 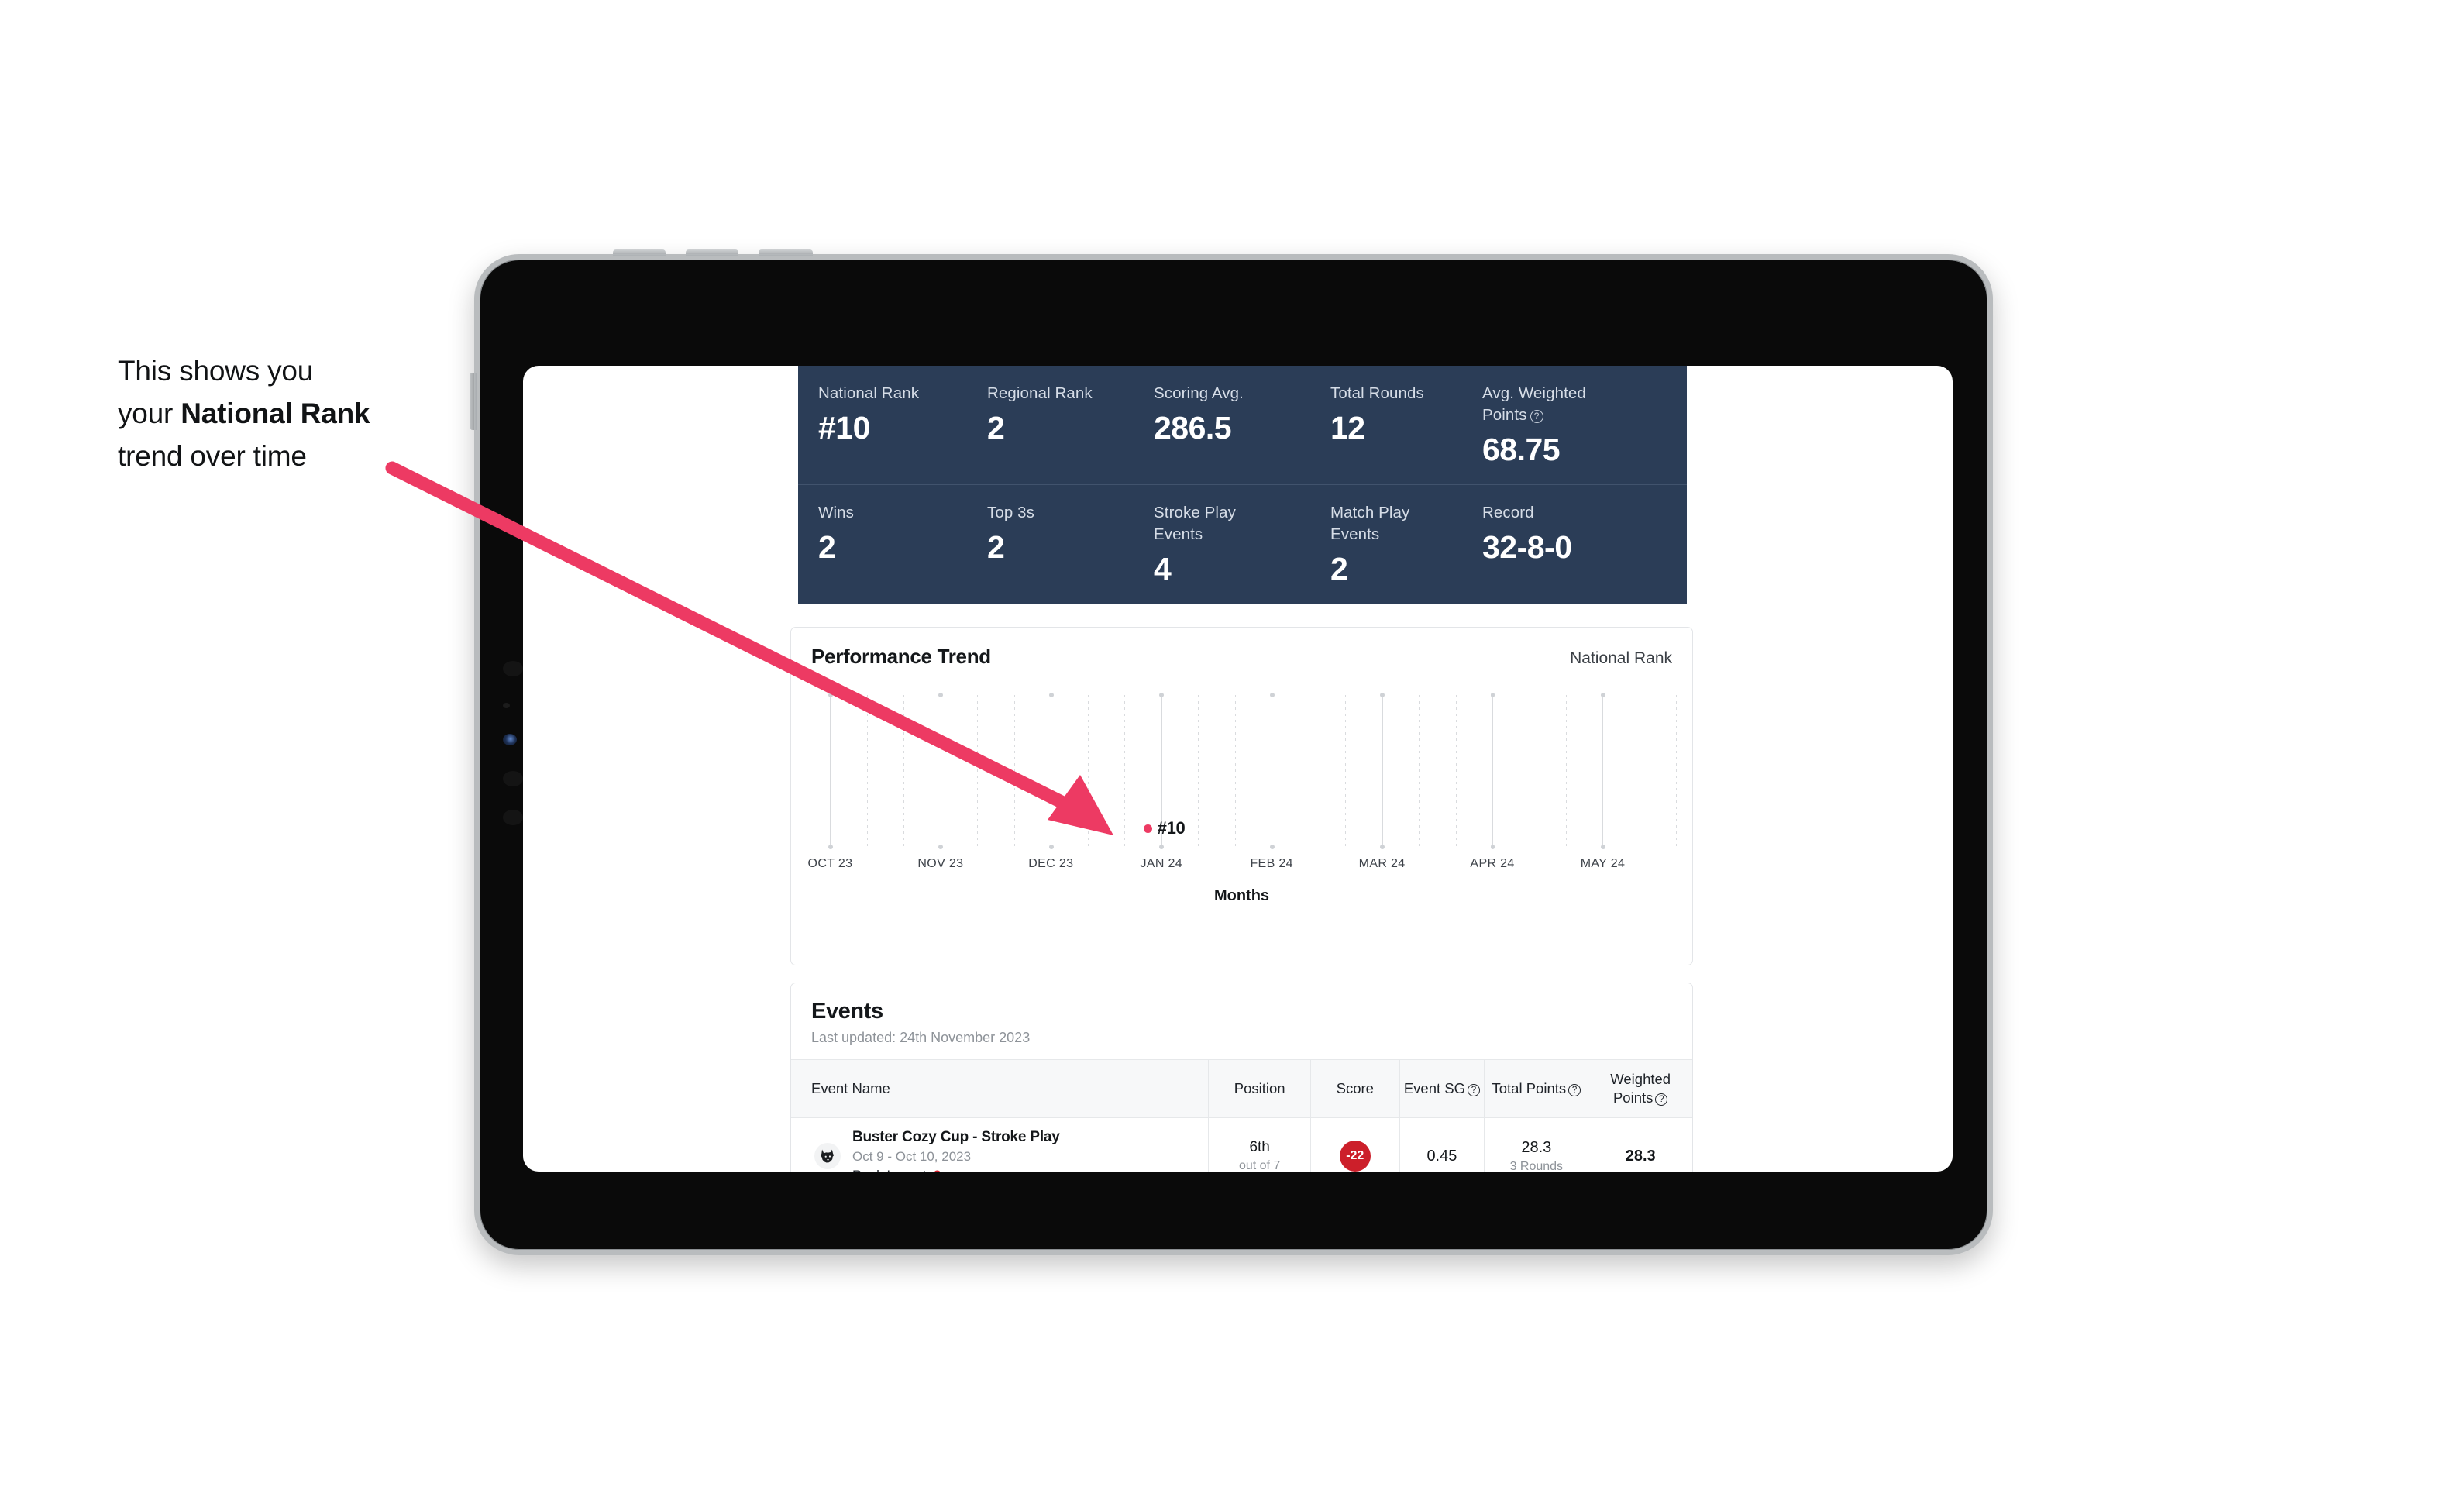 I want to click on cell-total-points: 28.3 3 Rounds, so click(x=1536, y=1144).